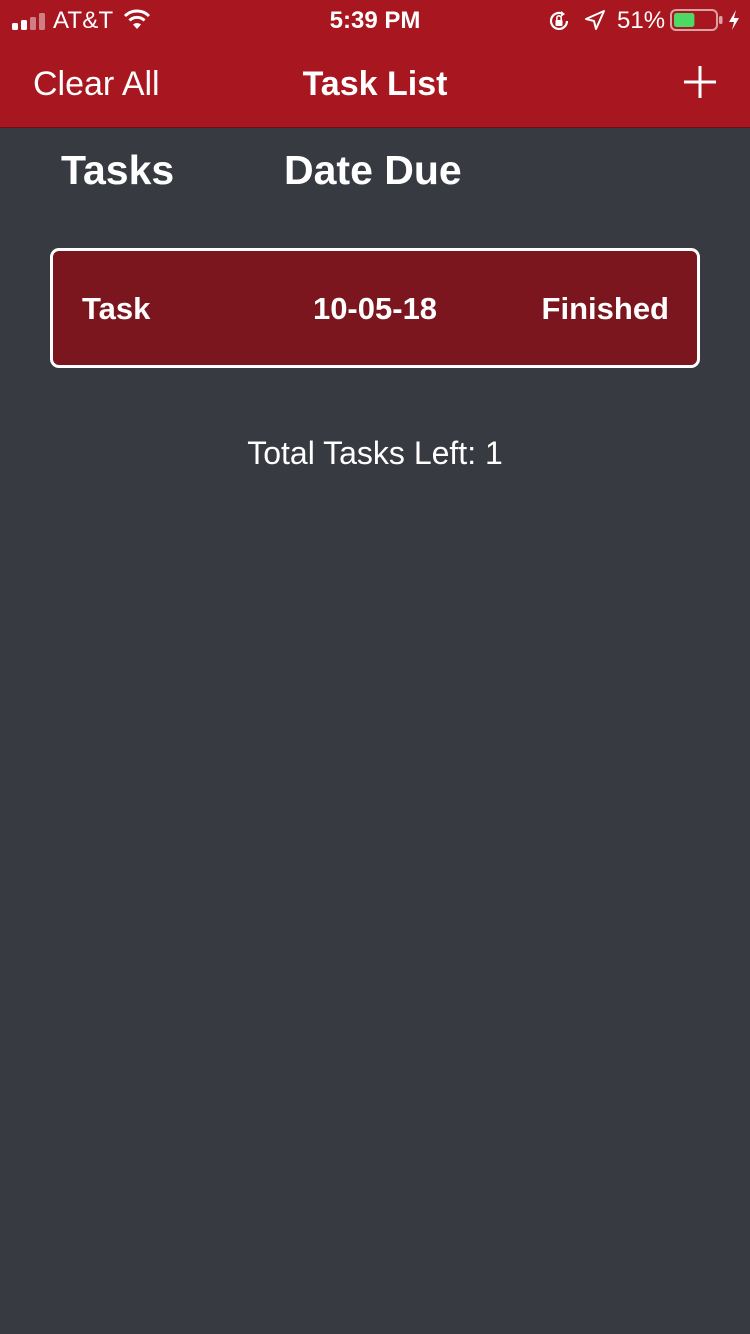 The height and width of the screenshot is (1334, 750). Describe the element at coordinates (375, 308) in the screenshot. I see `task-row: Task 10-05-18 Finished` at that location.